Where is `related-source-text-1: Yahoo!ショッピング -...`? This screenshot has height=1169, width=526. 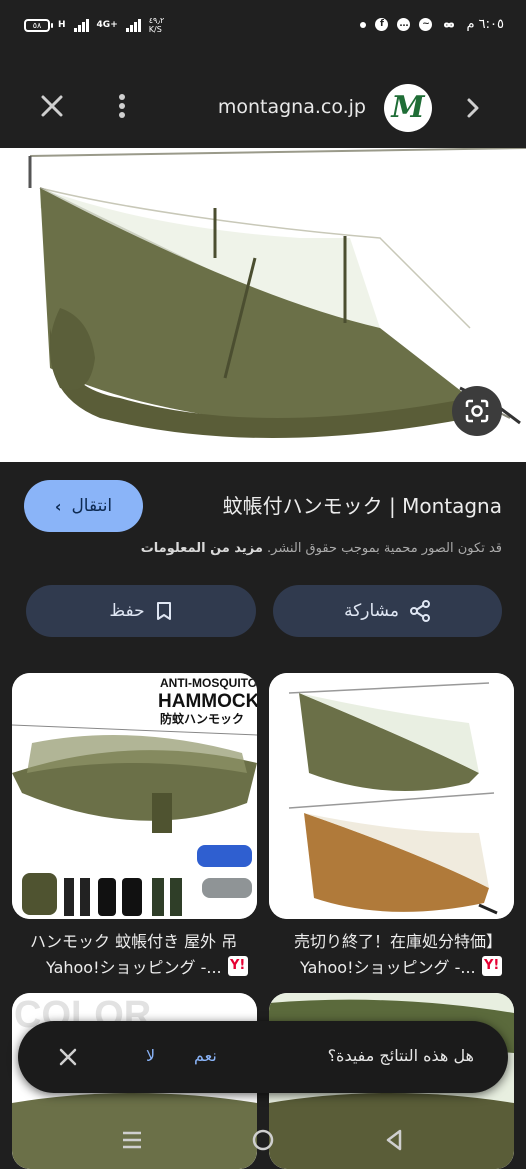
related-source-text-1: Yahoo!ショッピング -... is located at coordinates (388, 967).